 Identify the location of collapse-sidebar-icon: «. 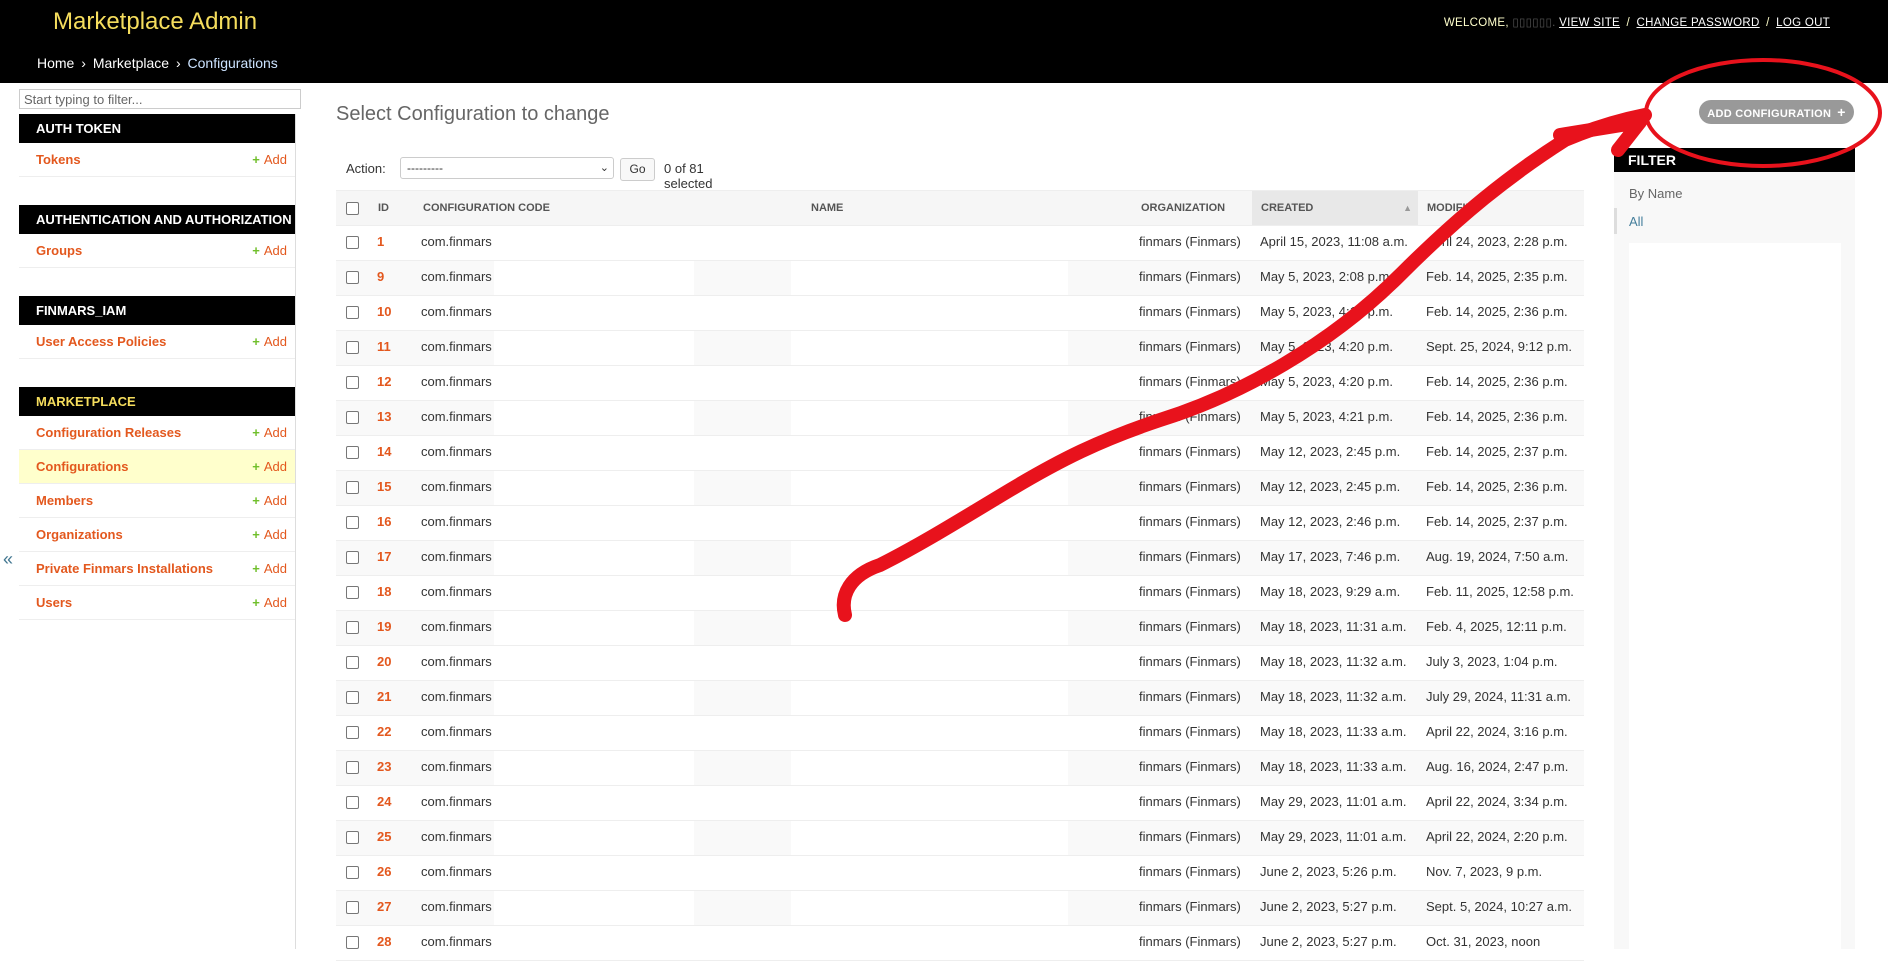
(8, 559).